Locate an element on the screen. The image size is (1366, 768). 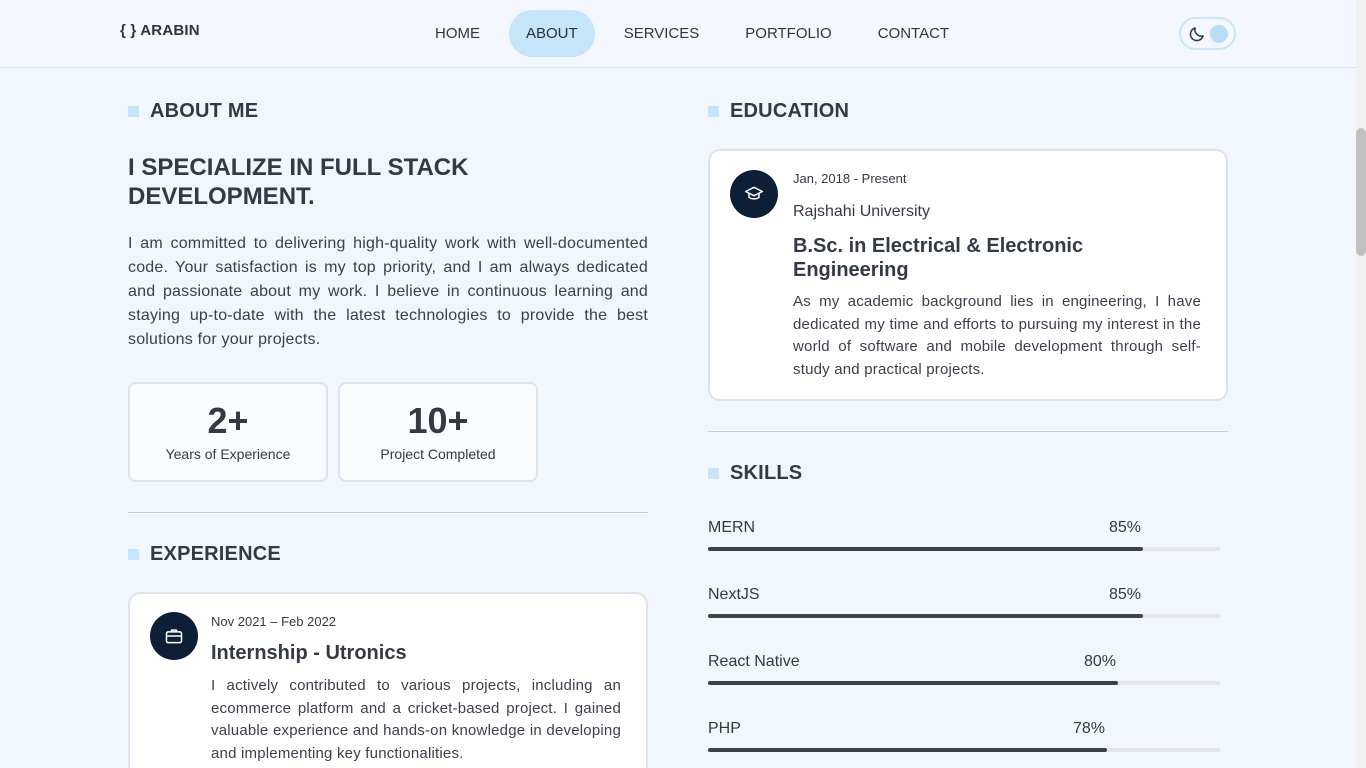
main-nav: HOME ABOUT SERVICES PORTFOLIO CONTACT is located at coordinates (698, 33).